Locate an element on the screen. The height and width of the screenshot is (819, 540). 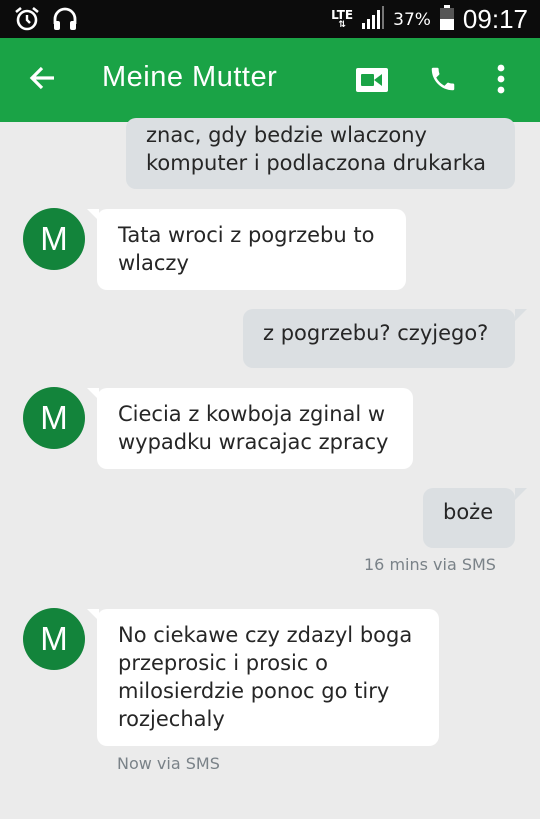
signal-icon is located at coordinates (373, 19).